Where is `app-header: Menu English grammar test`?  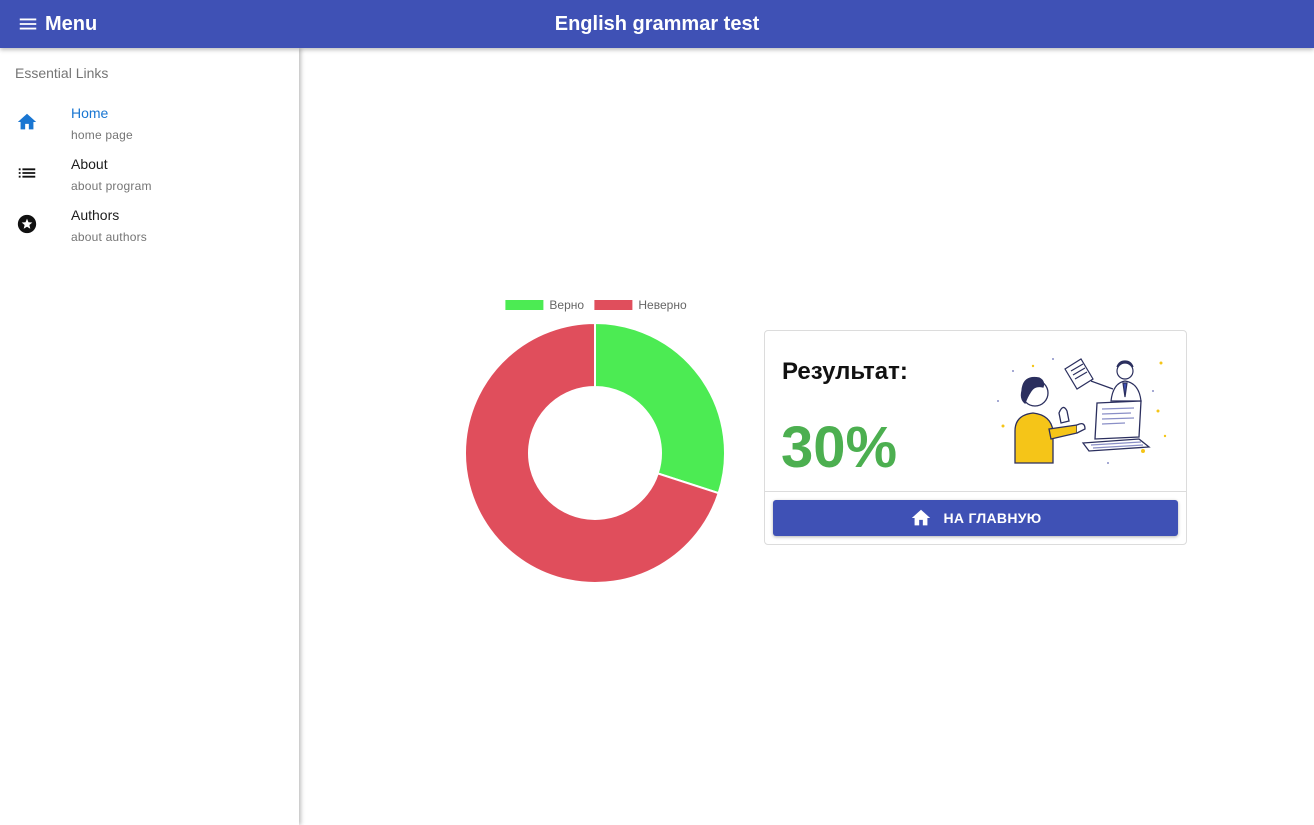
app-header: Menu English grammar test is located at coordinates (657, 24).